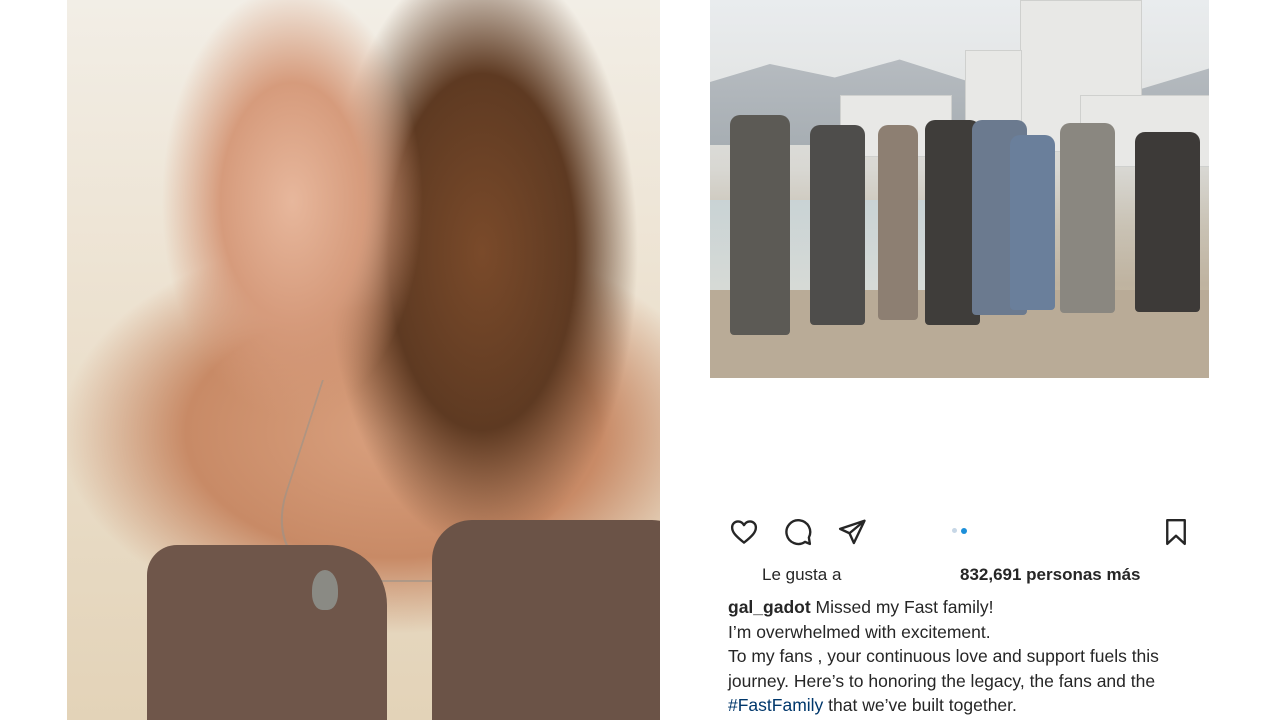 Image resolution: width=1280 pixels, height=720 pixels. What do you see at coordinates (546, 620) in the screenshot?
I see `tank-top-right` at bounding box center [546, 620].